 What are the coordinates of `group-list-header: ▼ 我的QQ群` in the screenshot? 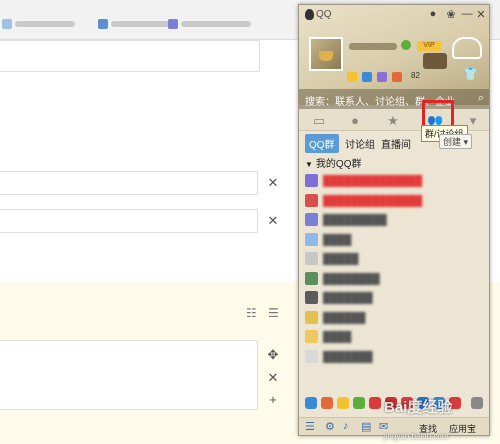 It's located at (333, 162).